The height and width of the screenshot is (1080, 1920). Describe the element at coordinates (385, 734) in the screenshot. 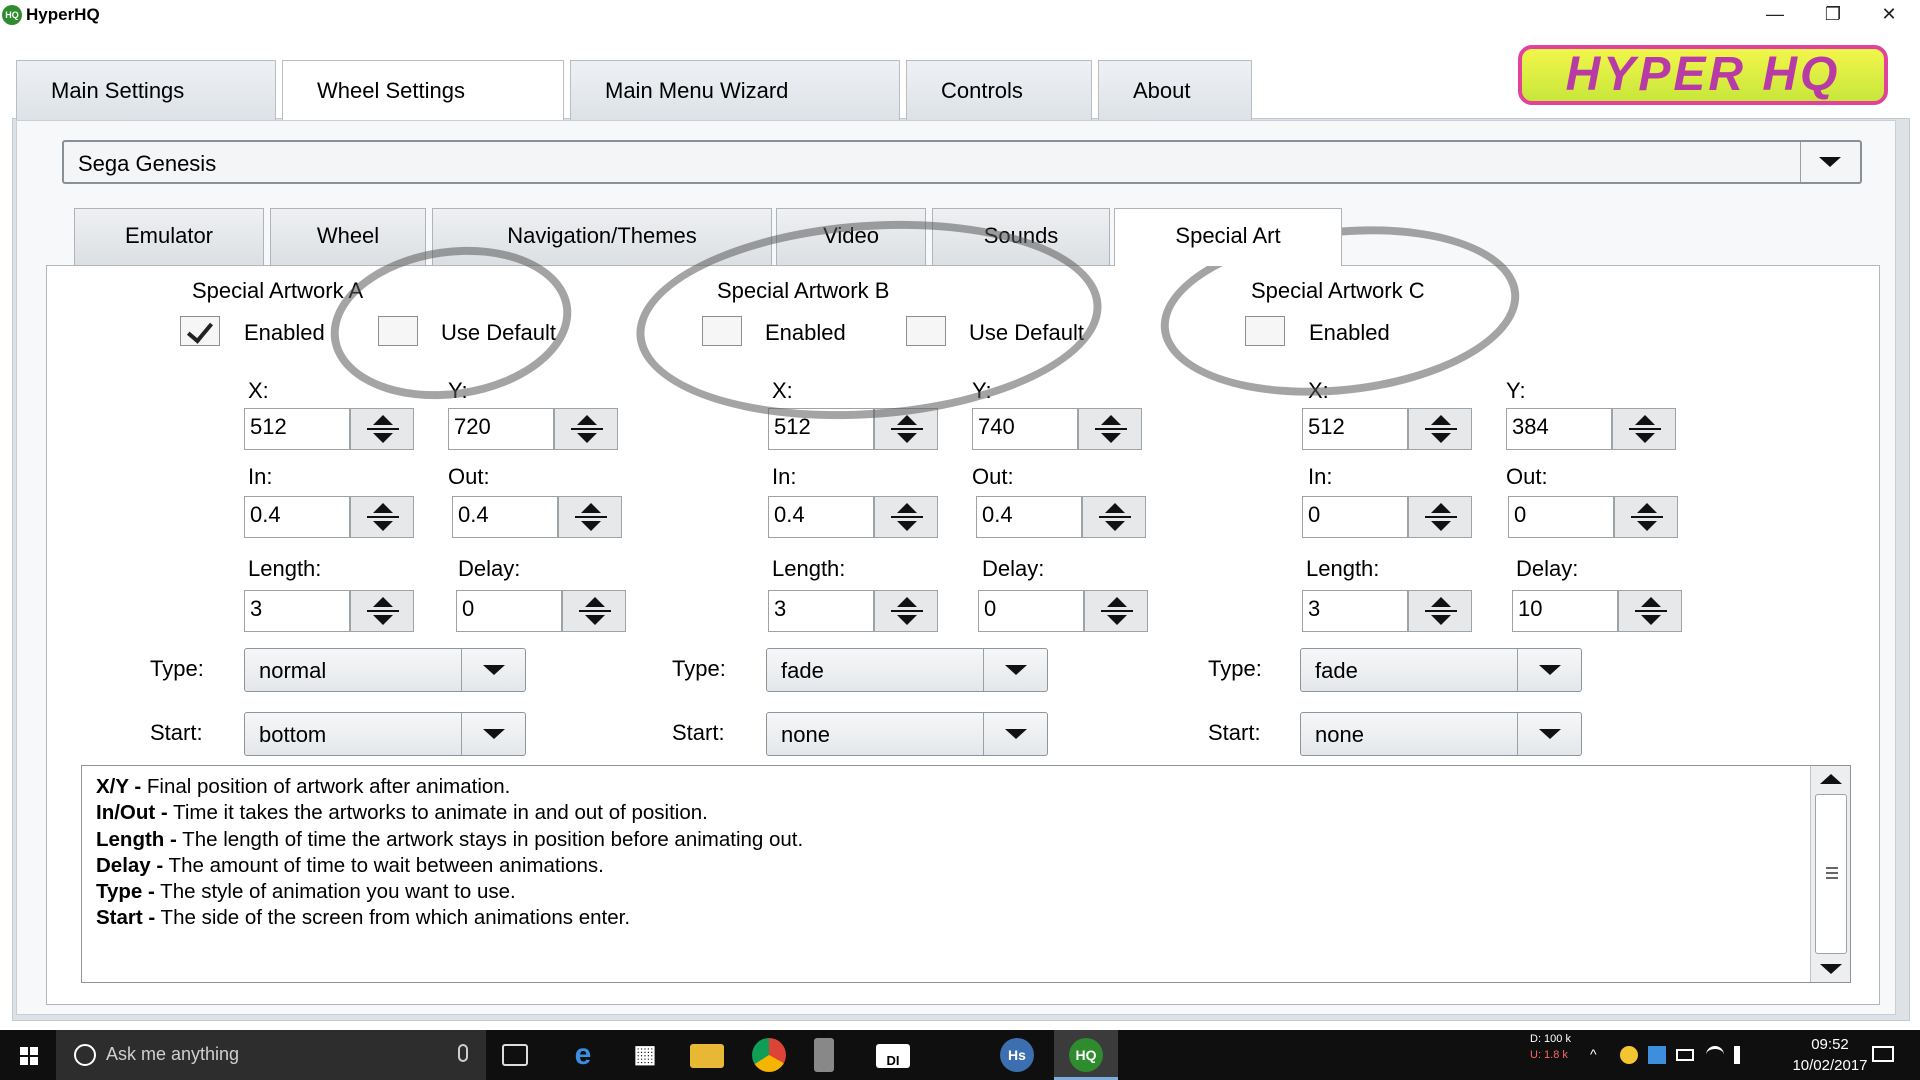

I see `artwork-a-start-select: bottom` at that location.